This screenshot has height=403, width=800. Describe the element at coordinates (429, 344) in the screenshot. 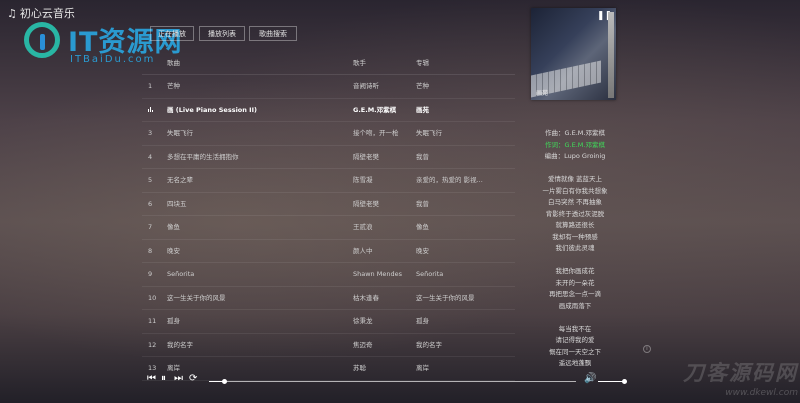

I see `song-album: 我的名字` at that location.